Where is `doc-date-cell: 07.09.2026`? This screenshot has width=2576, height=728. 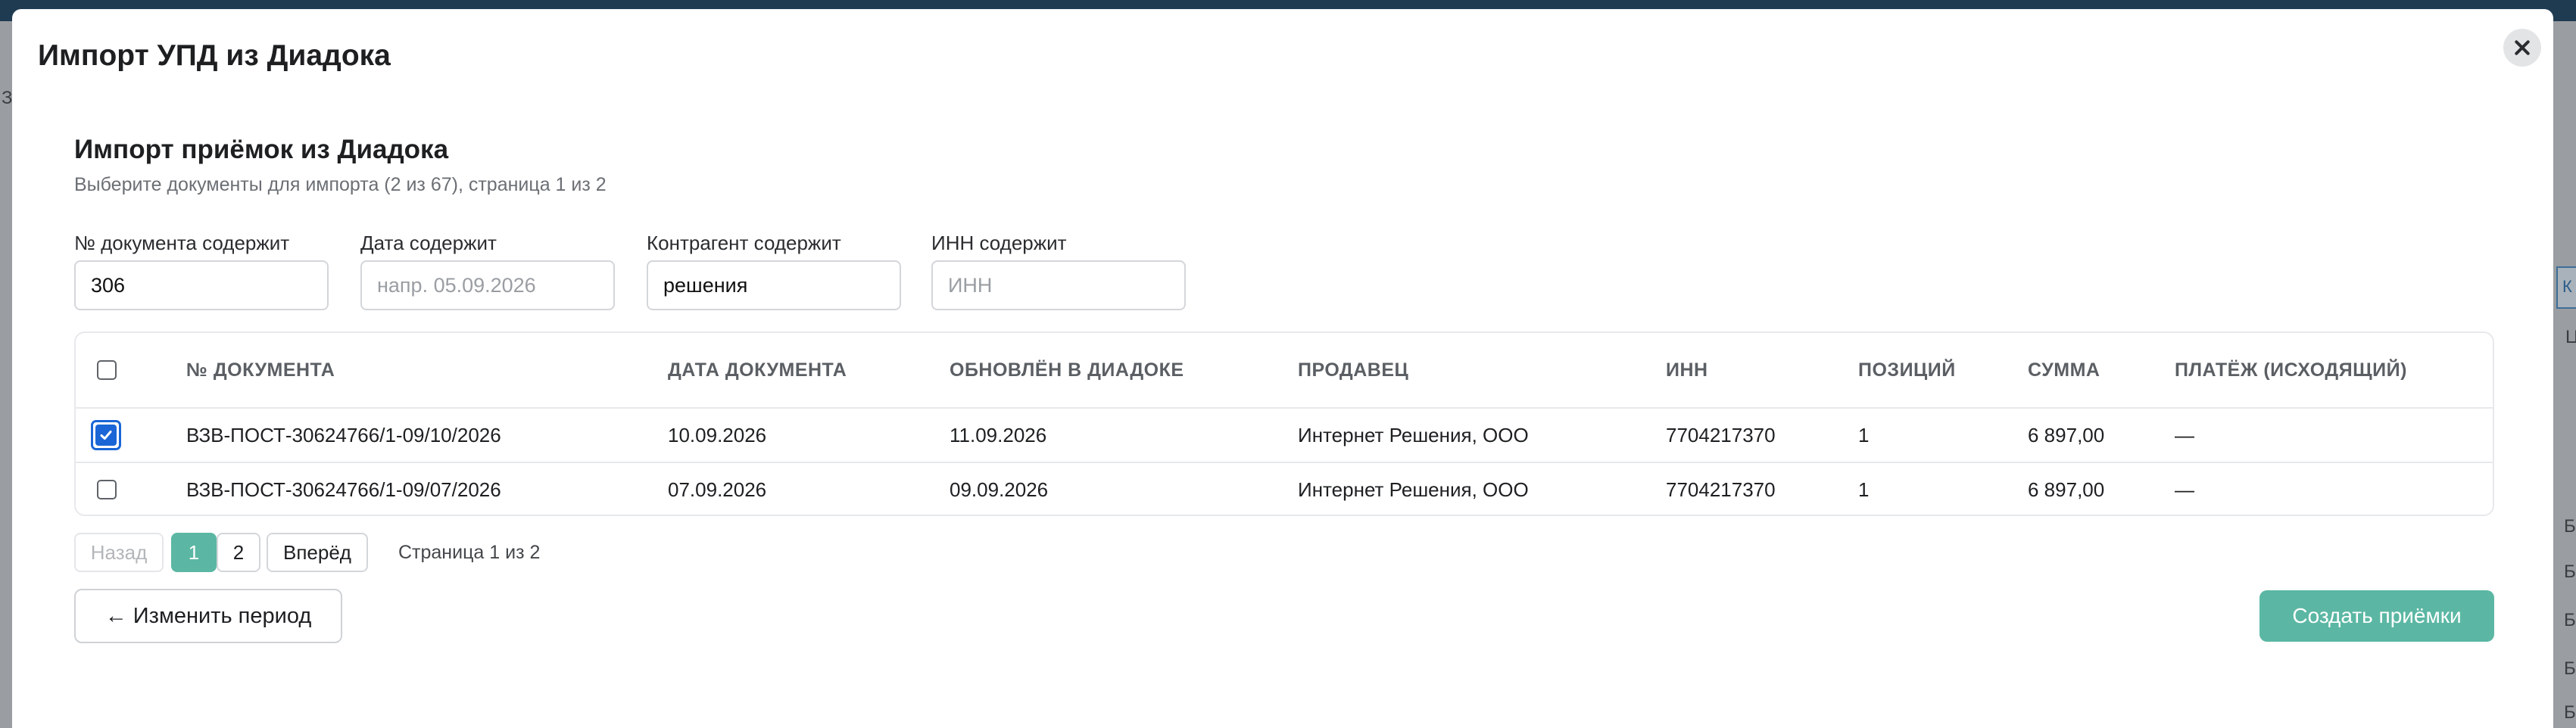
doc-date-cell: 07.09.2026 is located at coordinates (717, 489).